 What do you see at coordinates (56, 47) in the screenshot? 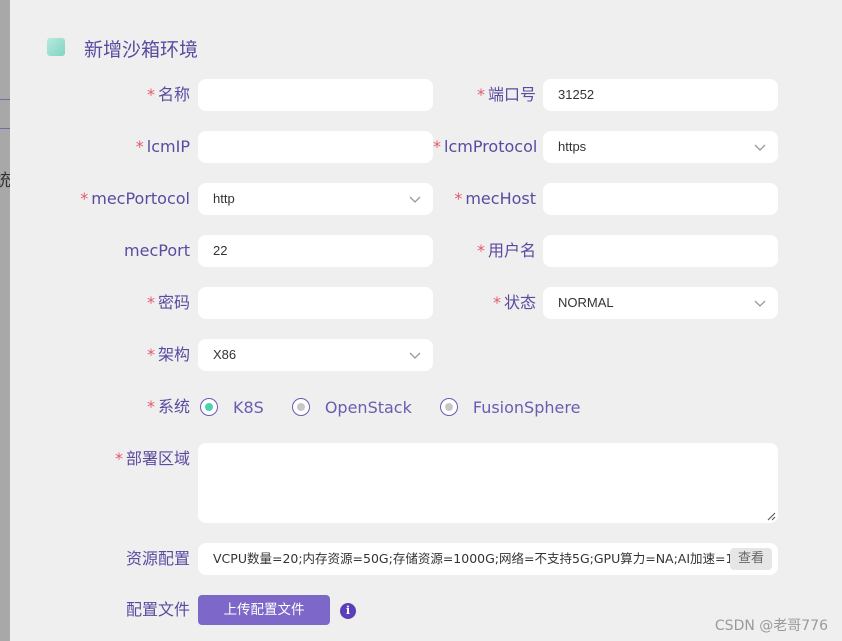
I see `square-icon` at bounding box center [56, 47].